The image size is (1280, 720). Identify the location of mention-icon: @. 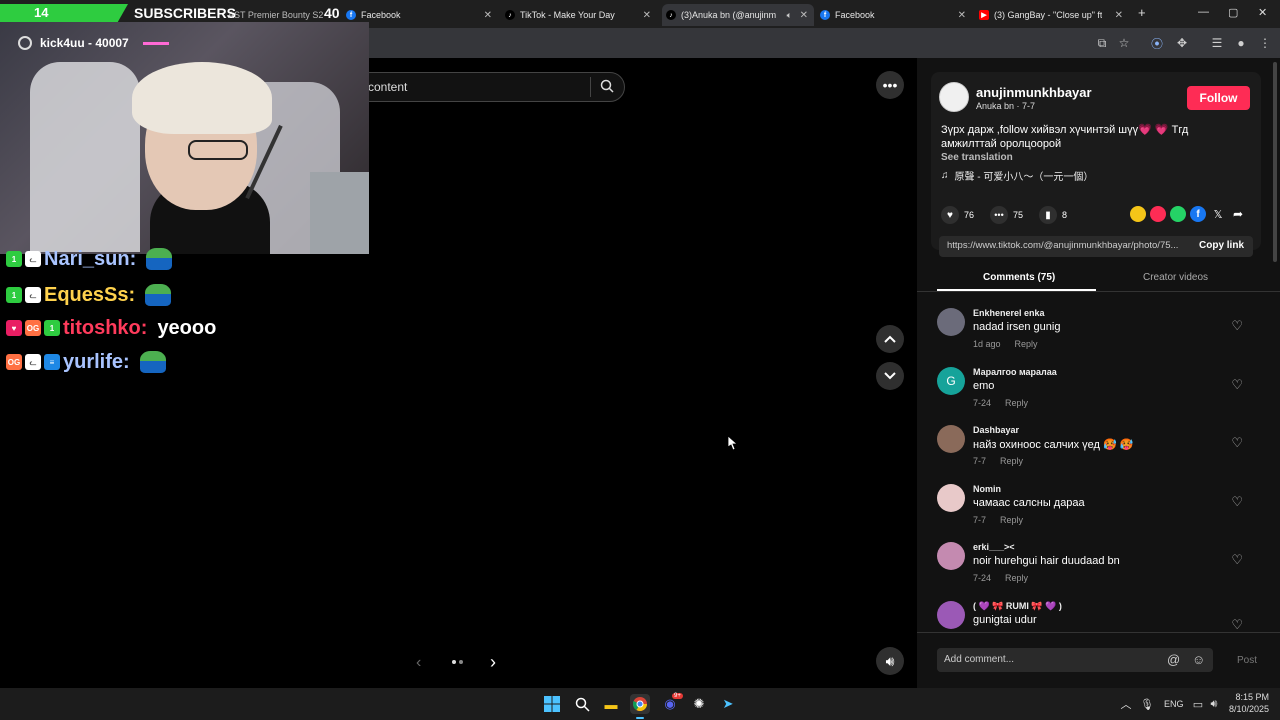
(1173, 659).